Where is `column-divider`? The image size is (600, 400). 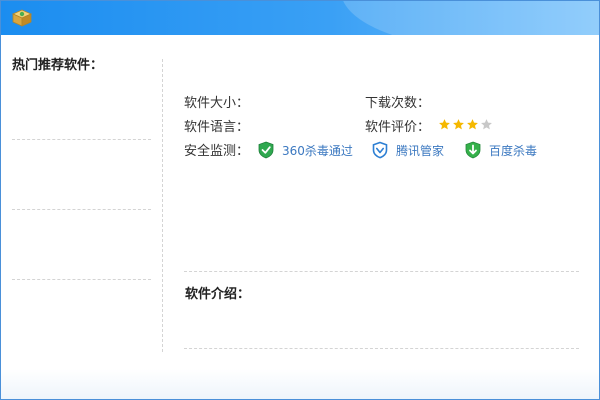
column-divider is located at coordinates (162, 205).